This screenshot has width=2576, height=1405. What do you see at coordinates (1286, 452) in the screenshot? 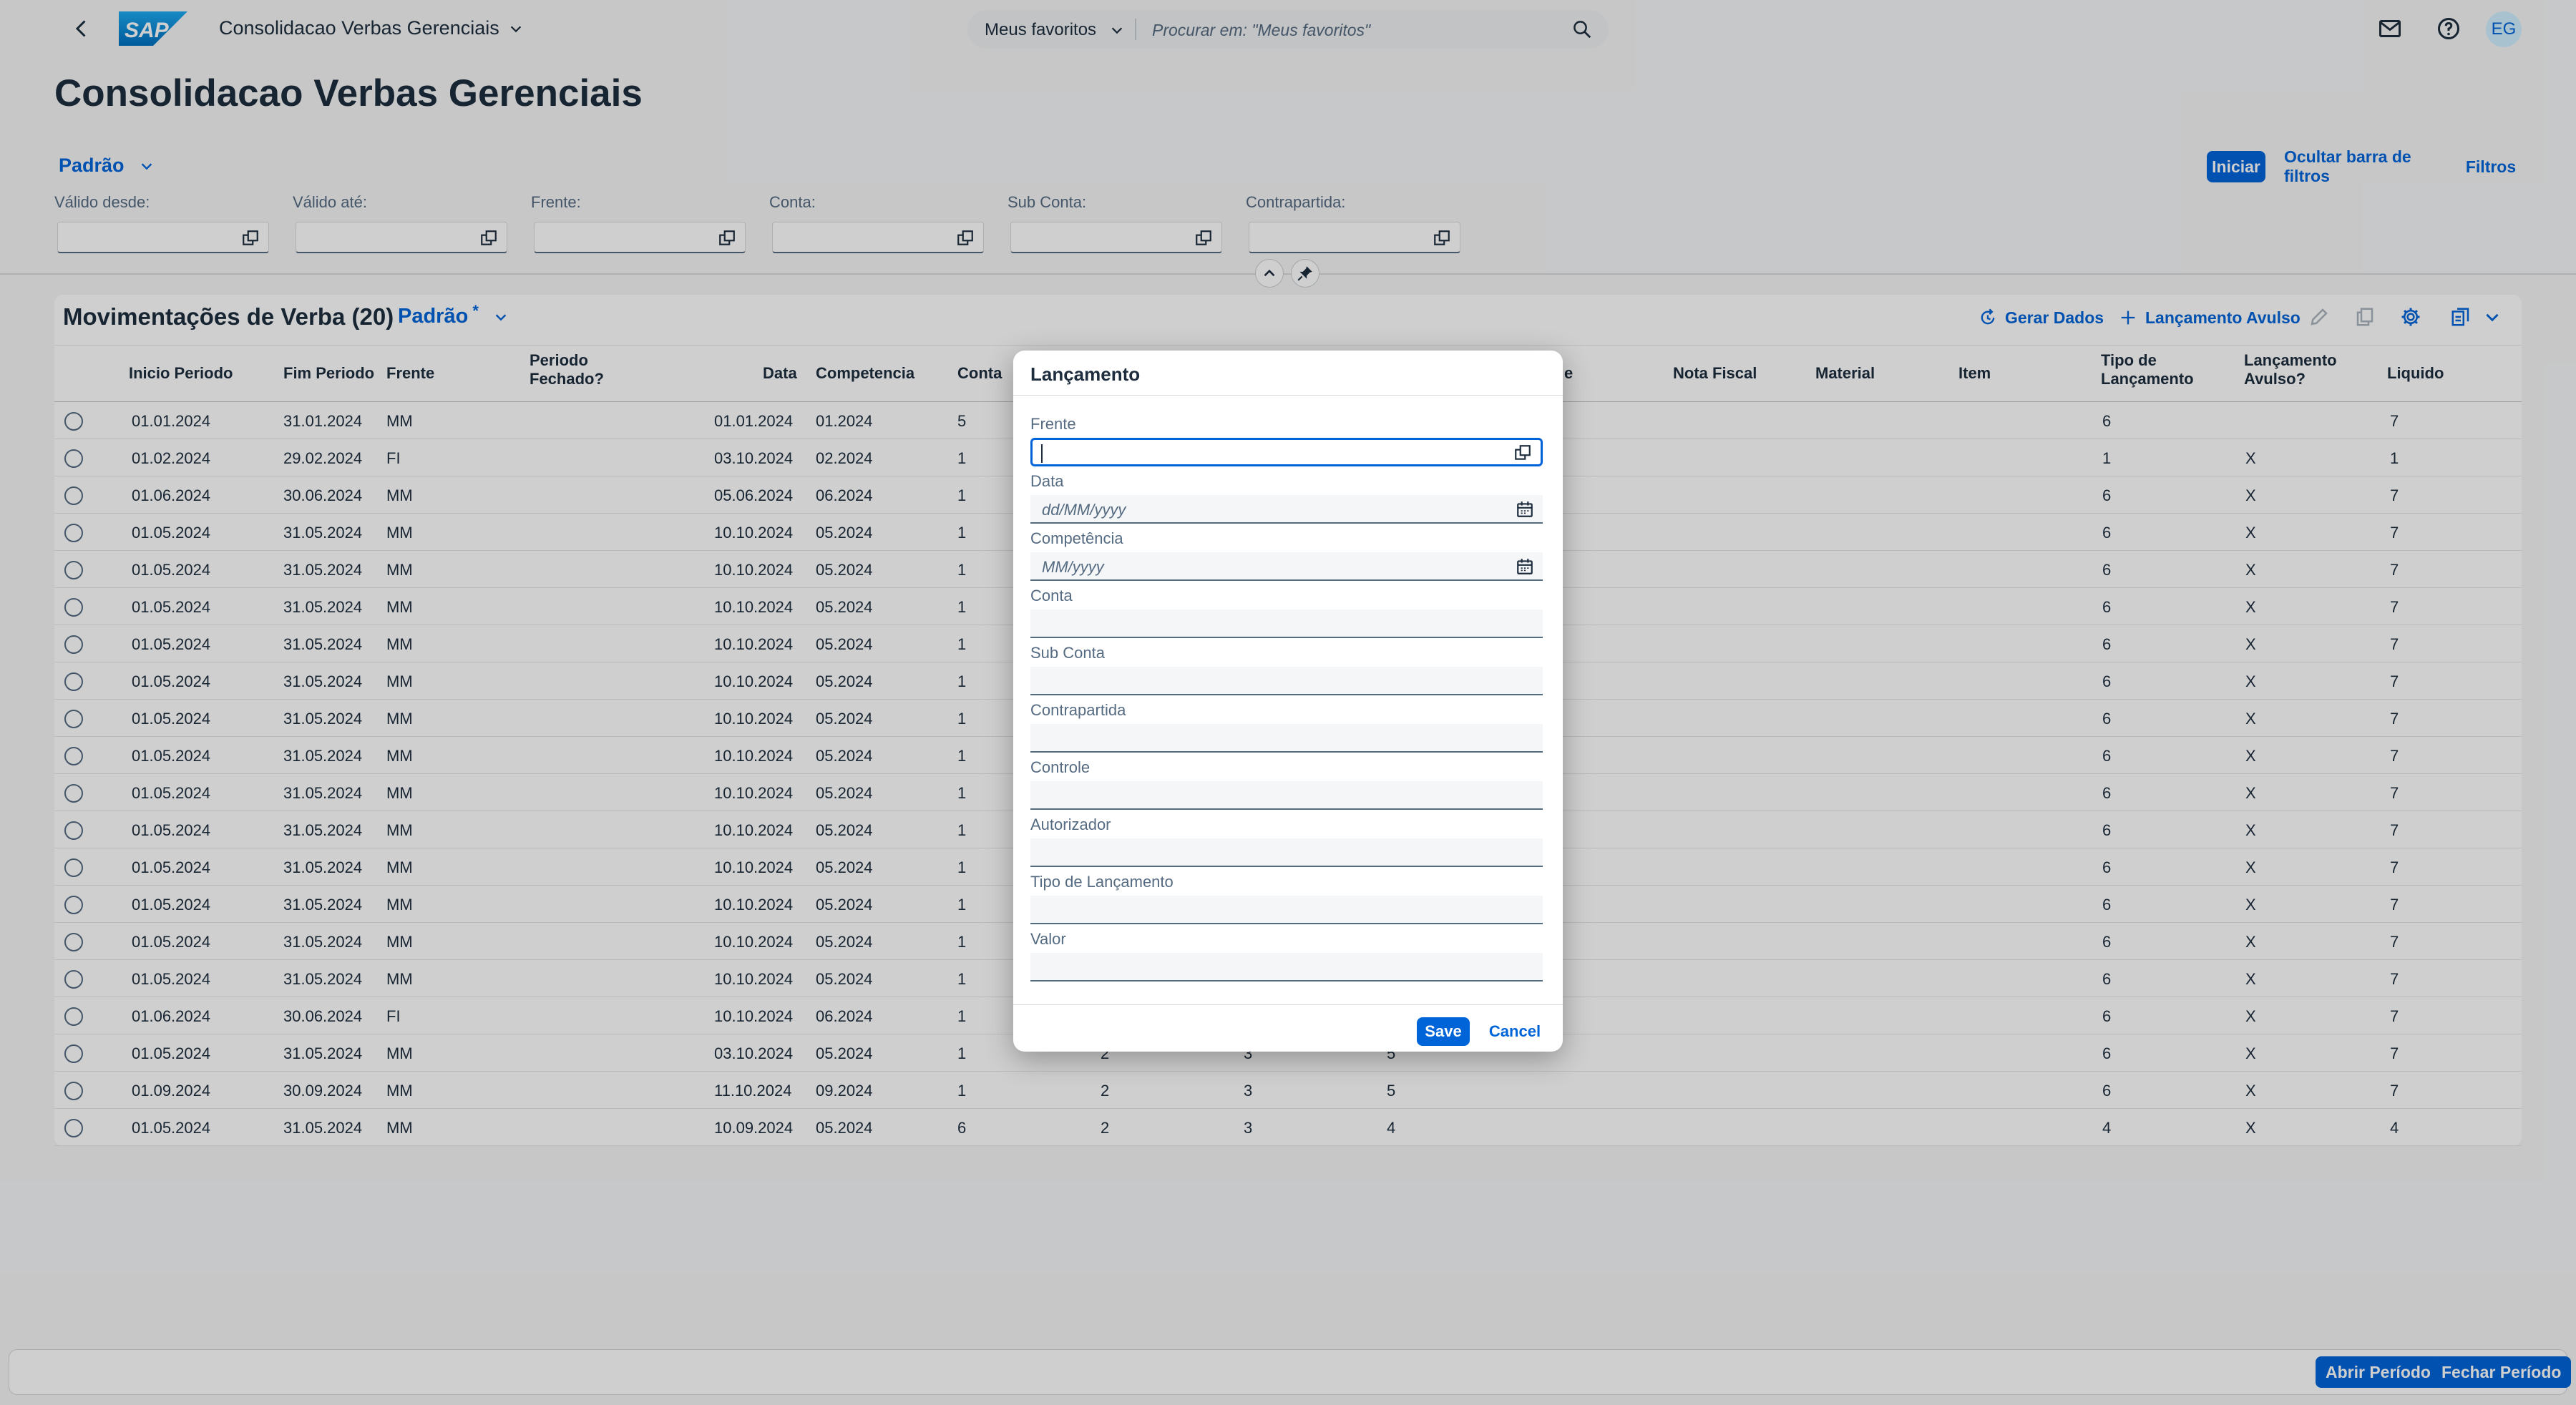
I see `frente-input` at bounding box center [1286, 452].